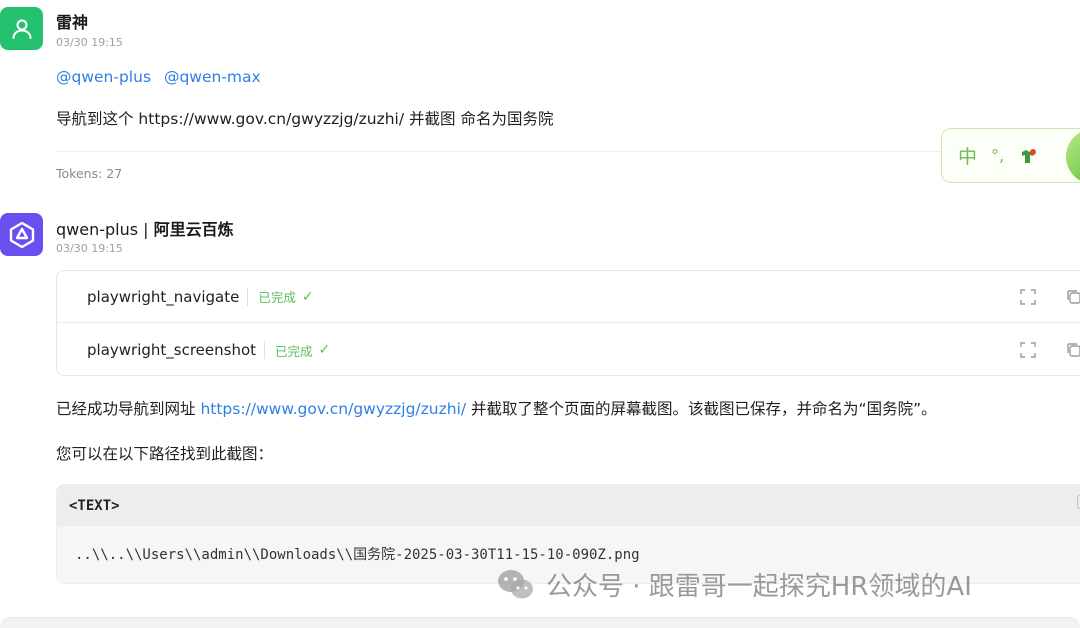 This screenshot has height=628, width=1080. I want to click on message-divider, so click(568, 151).